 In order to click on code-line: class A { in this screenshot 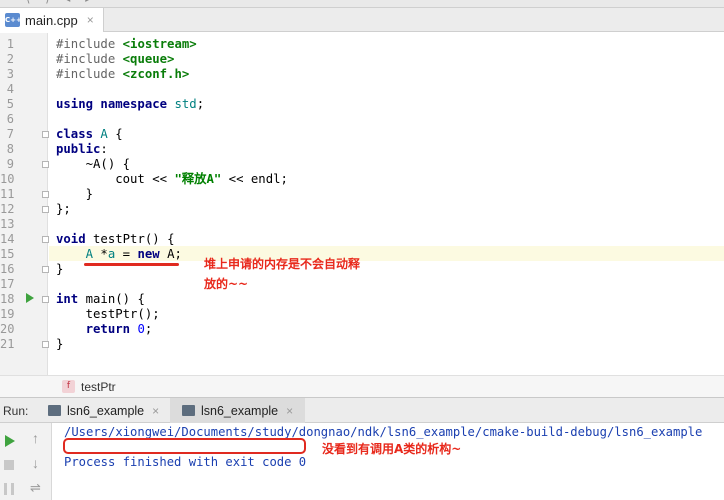, I will do `click(89, 134)`.